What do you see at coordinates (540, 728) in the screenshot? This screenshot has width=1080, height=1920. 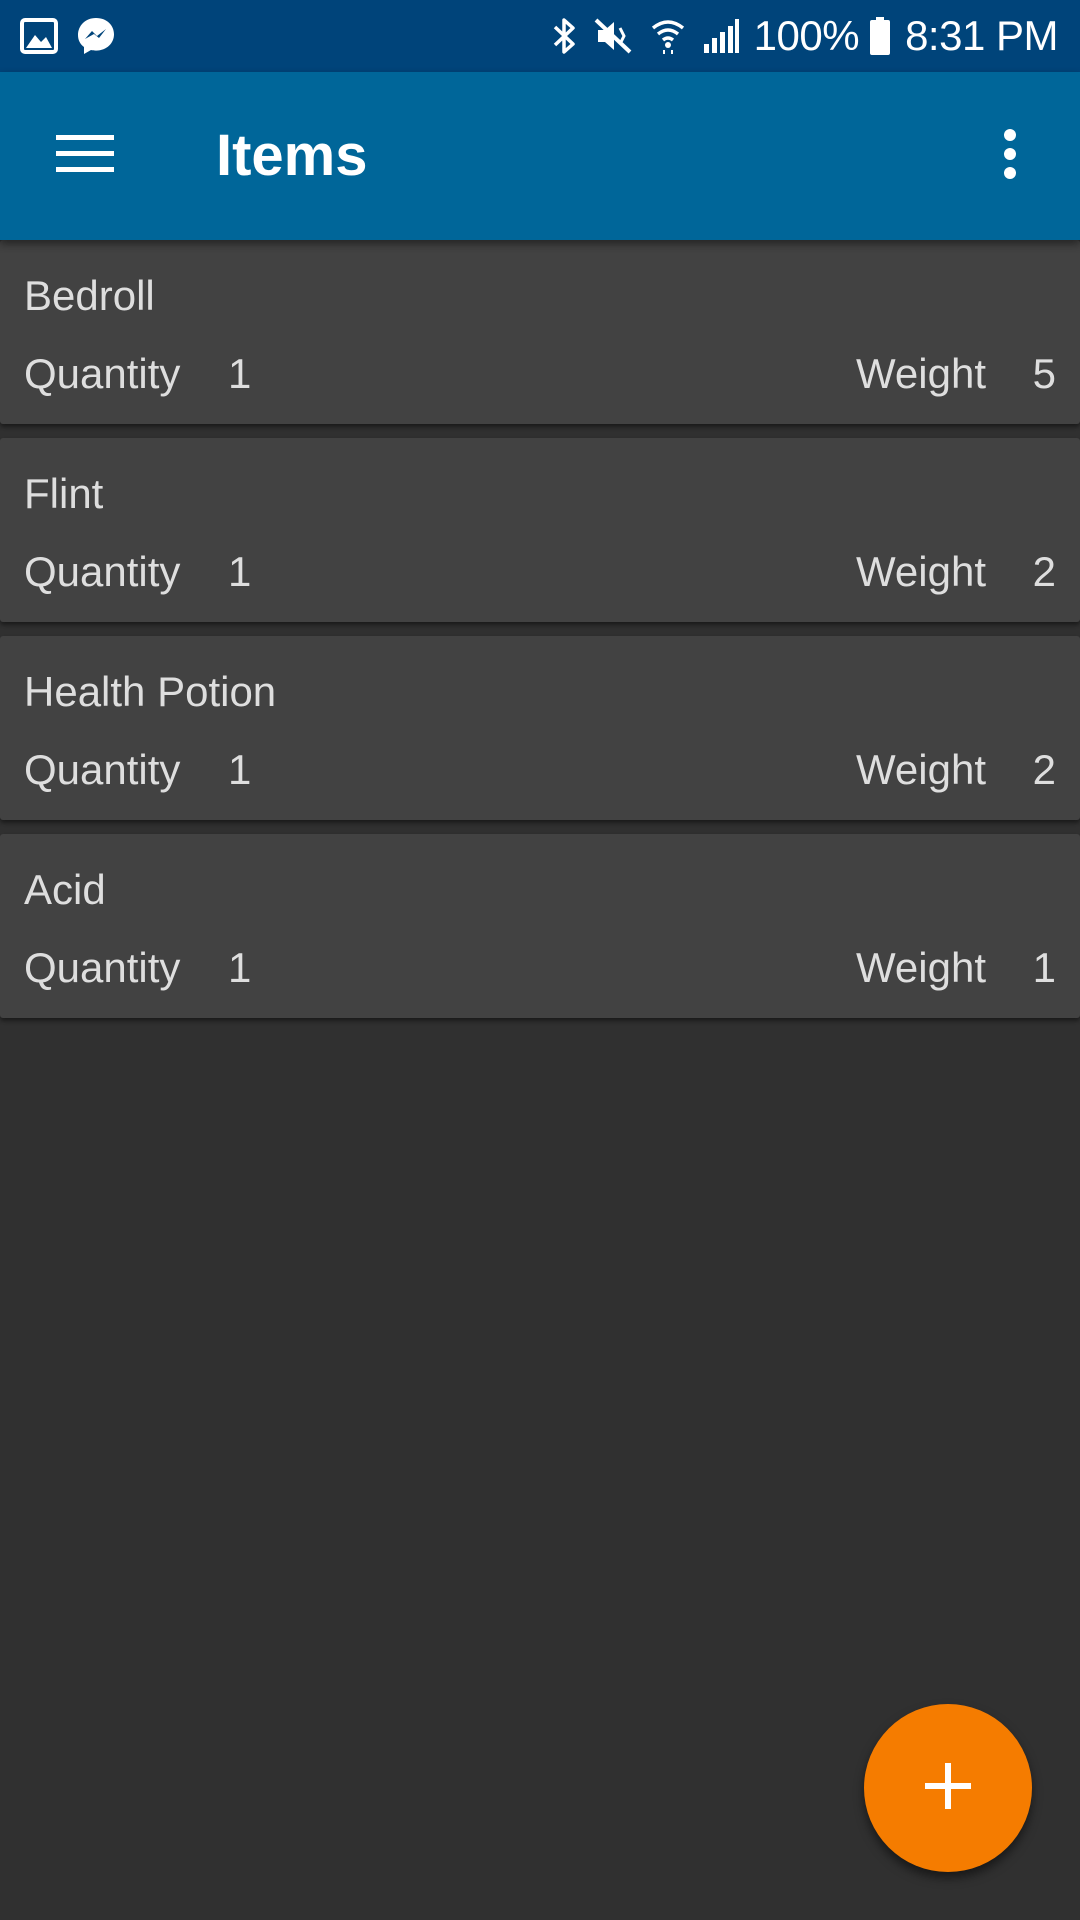 I see `item-card: Health Potion Quantity 1 Weight 2` at bounding box center [540, 728].